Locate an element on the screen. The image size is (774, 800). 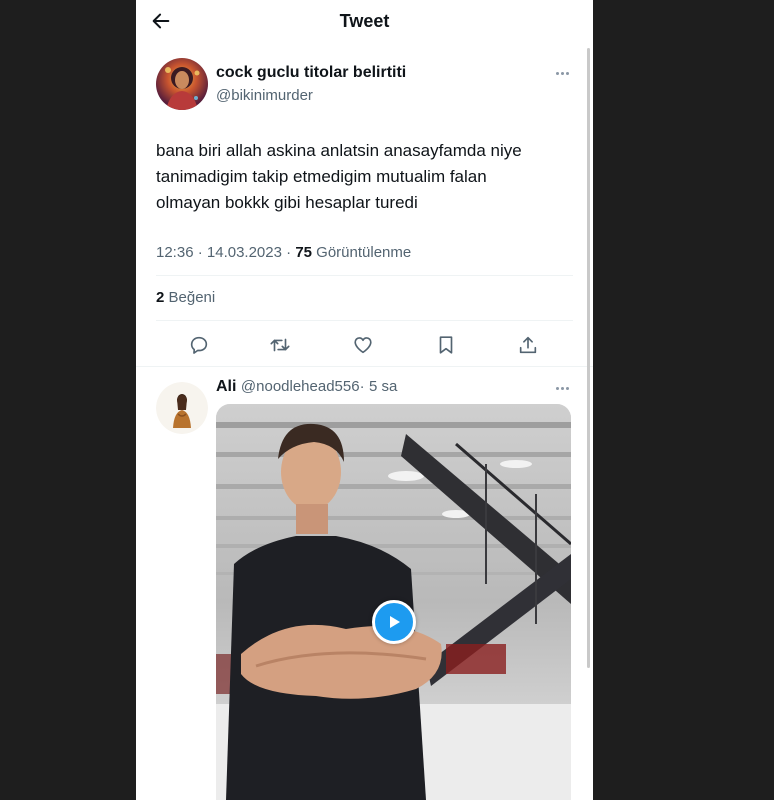
likes-count: 2 is located at coordinates (160, 297).